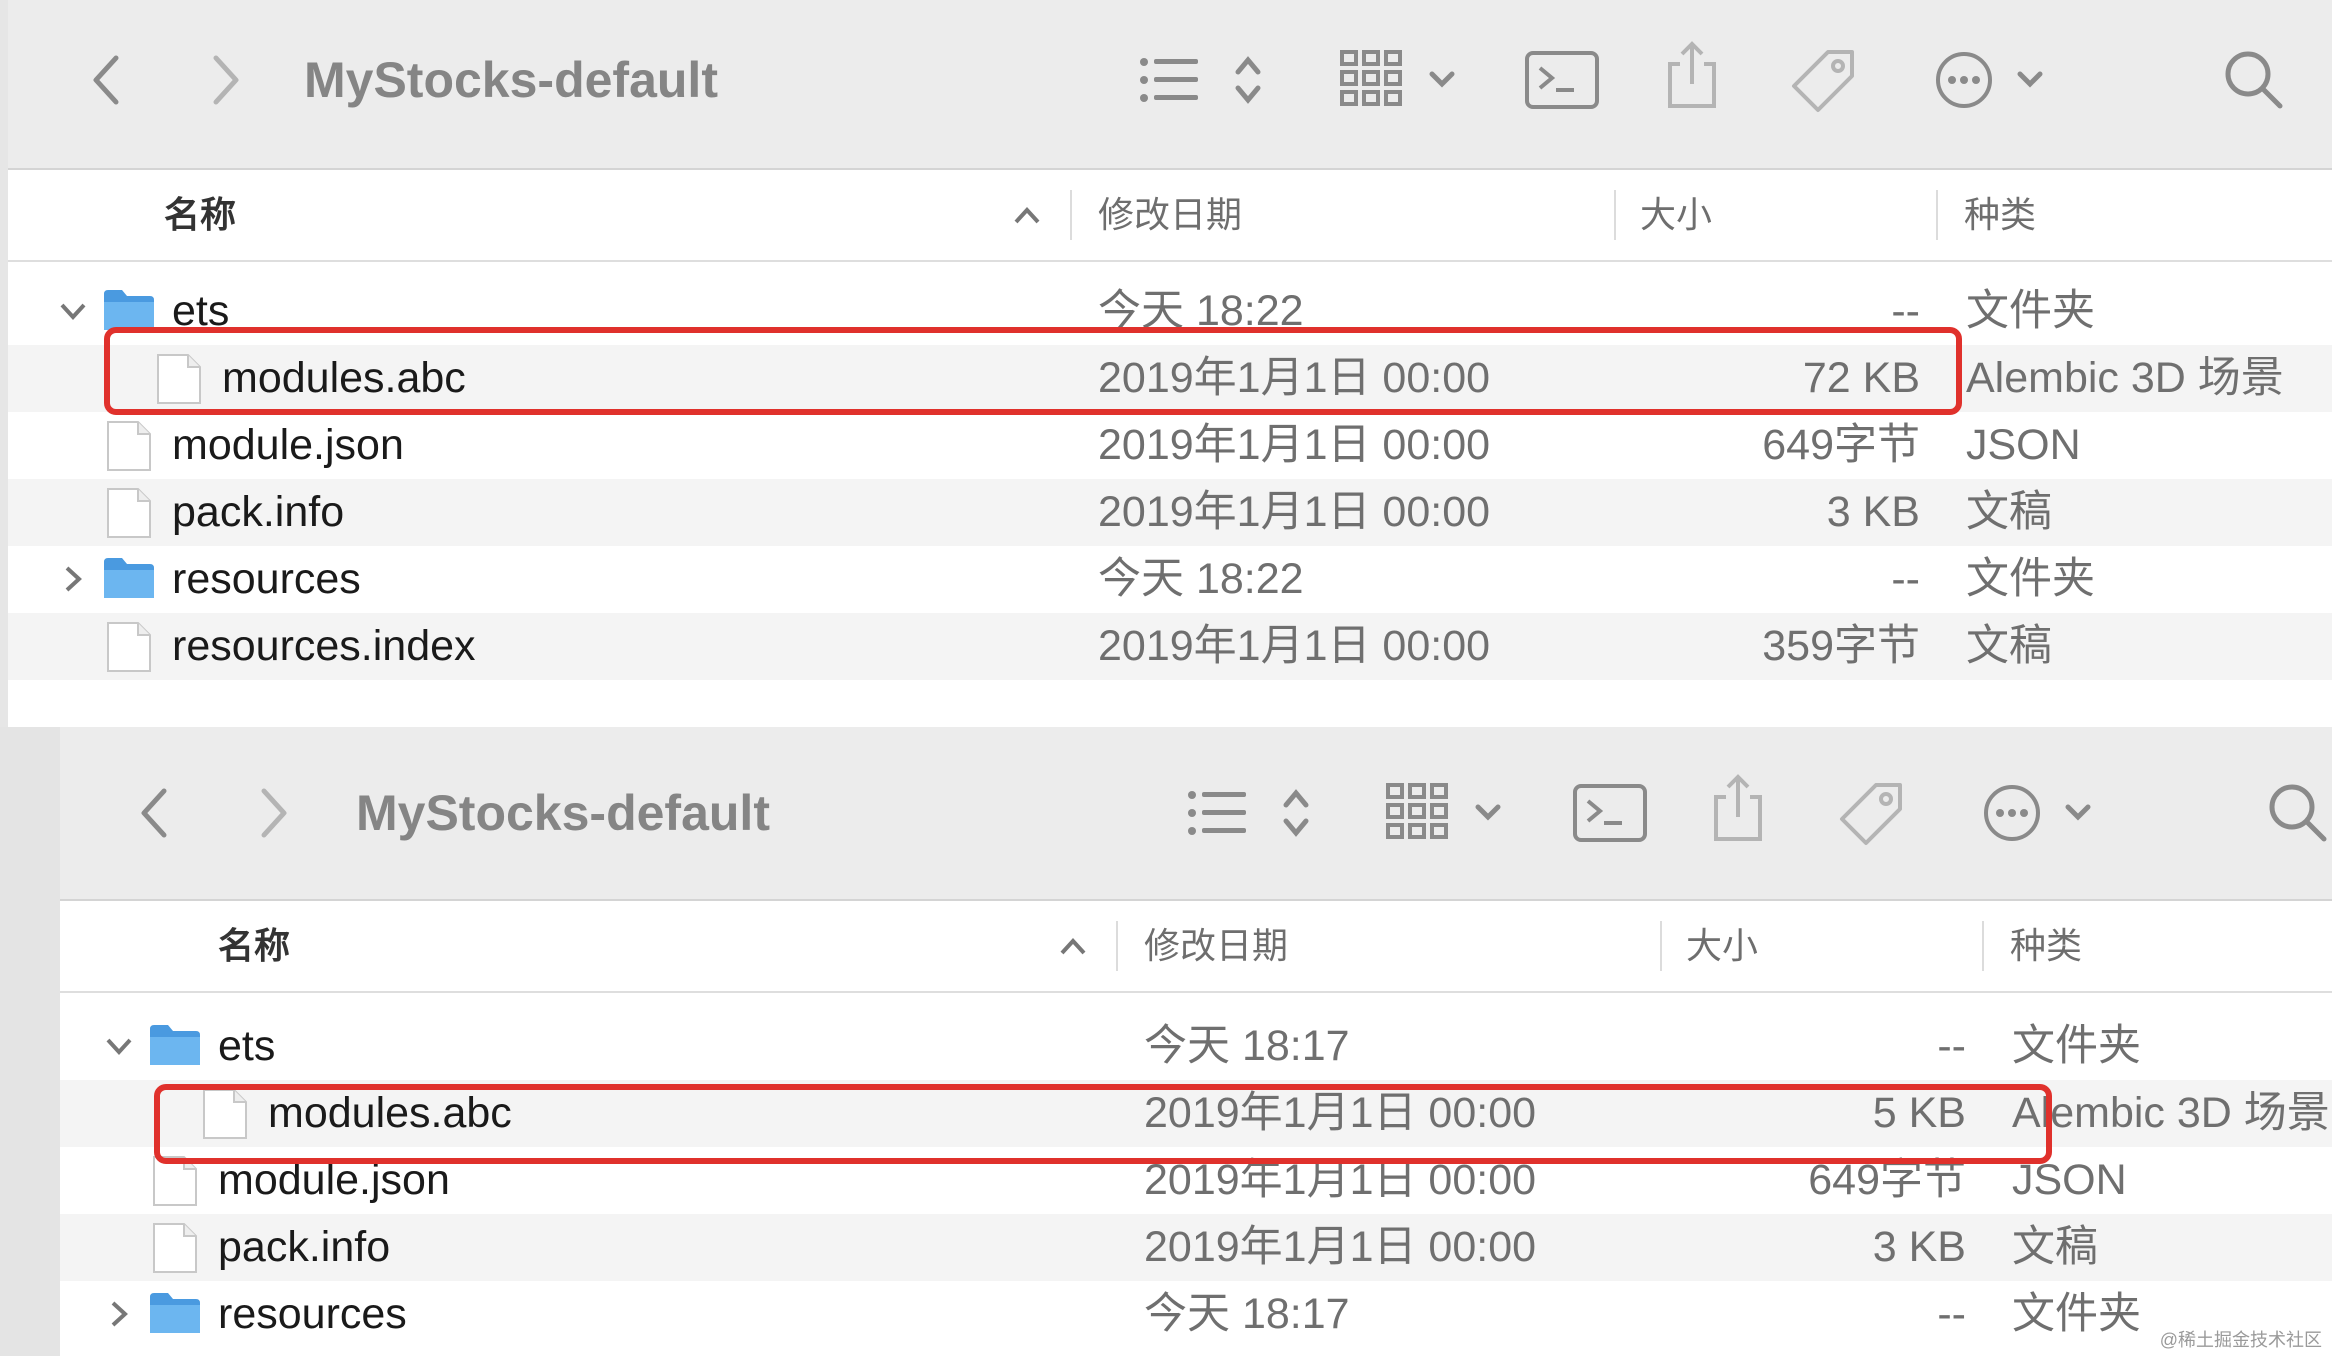  I want to click on file-name: resources.index, so click(324, 646).